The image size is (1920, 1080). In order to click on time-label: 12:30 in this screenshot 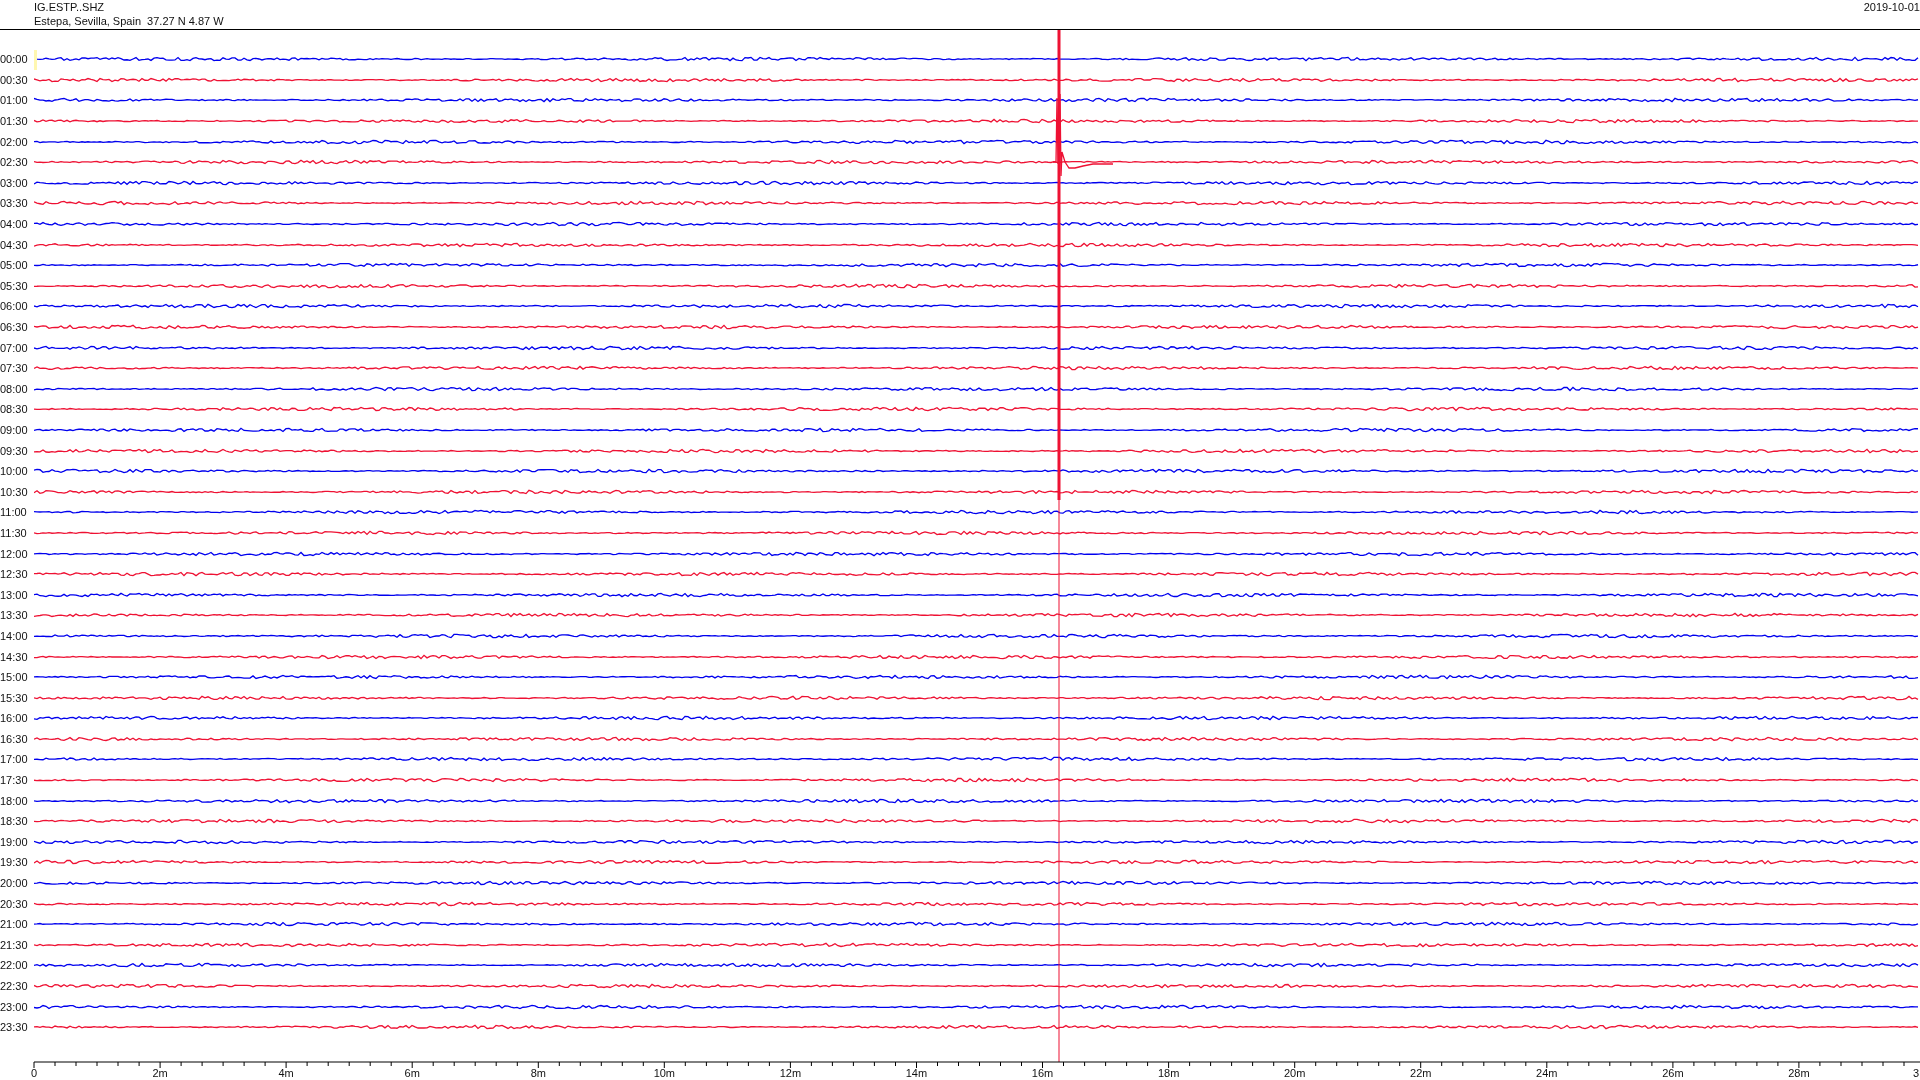, I will do `click(14, 574)`.